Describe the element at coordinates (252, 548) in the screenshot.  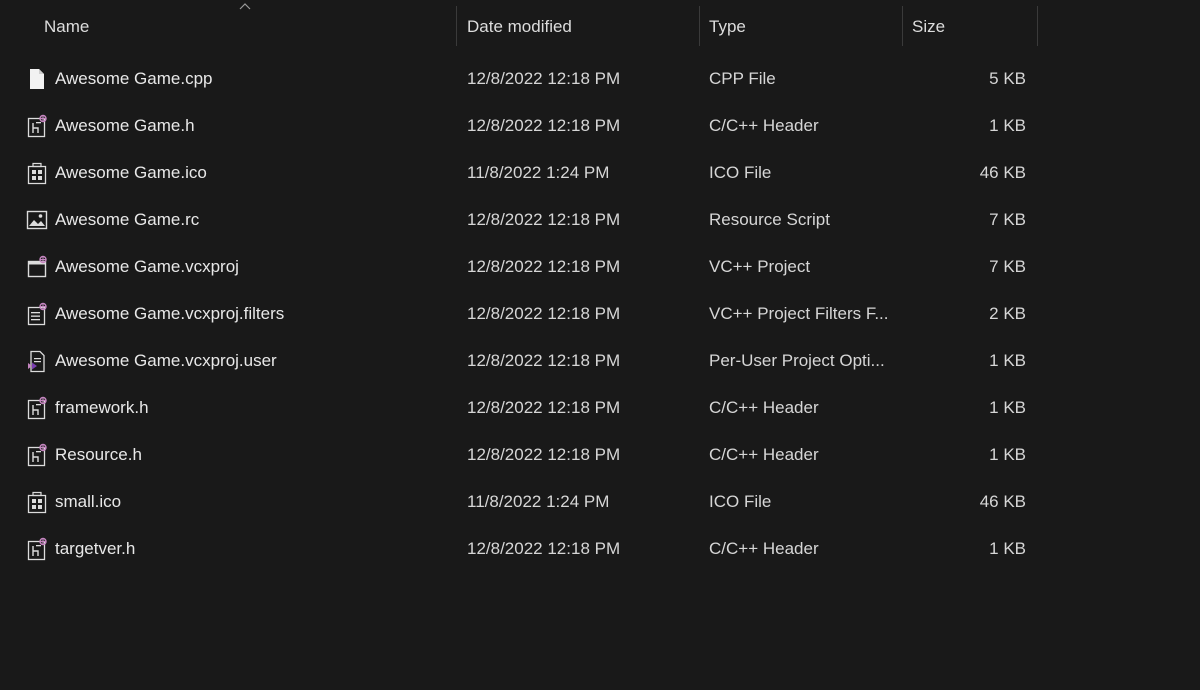
I see `file-name: targetver.h` at that location.